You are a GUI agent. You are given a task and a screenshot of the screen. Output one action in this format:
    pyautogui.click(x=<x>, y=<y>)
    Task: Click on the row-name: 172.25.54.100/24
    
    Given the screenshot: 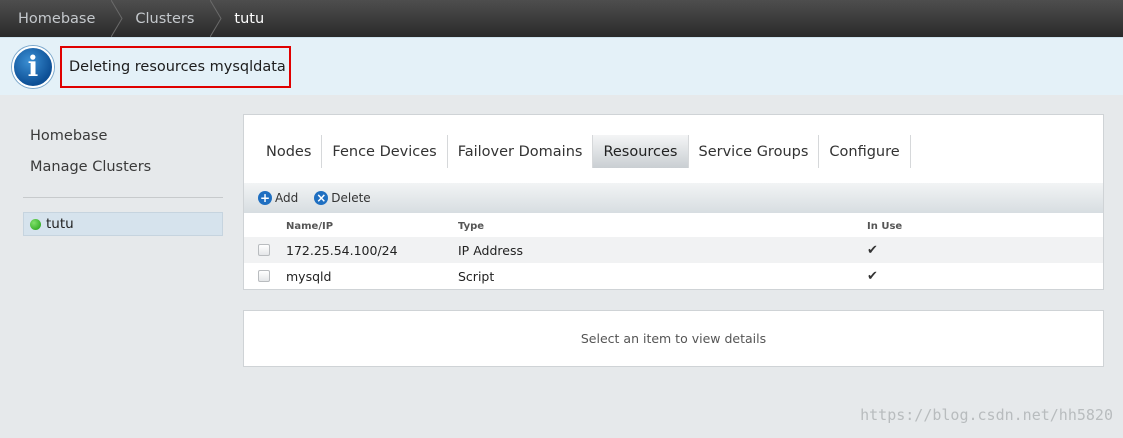 What is the action you would take?
    pyautogui.click(x=342, y=250)
    